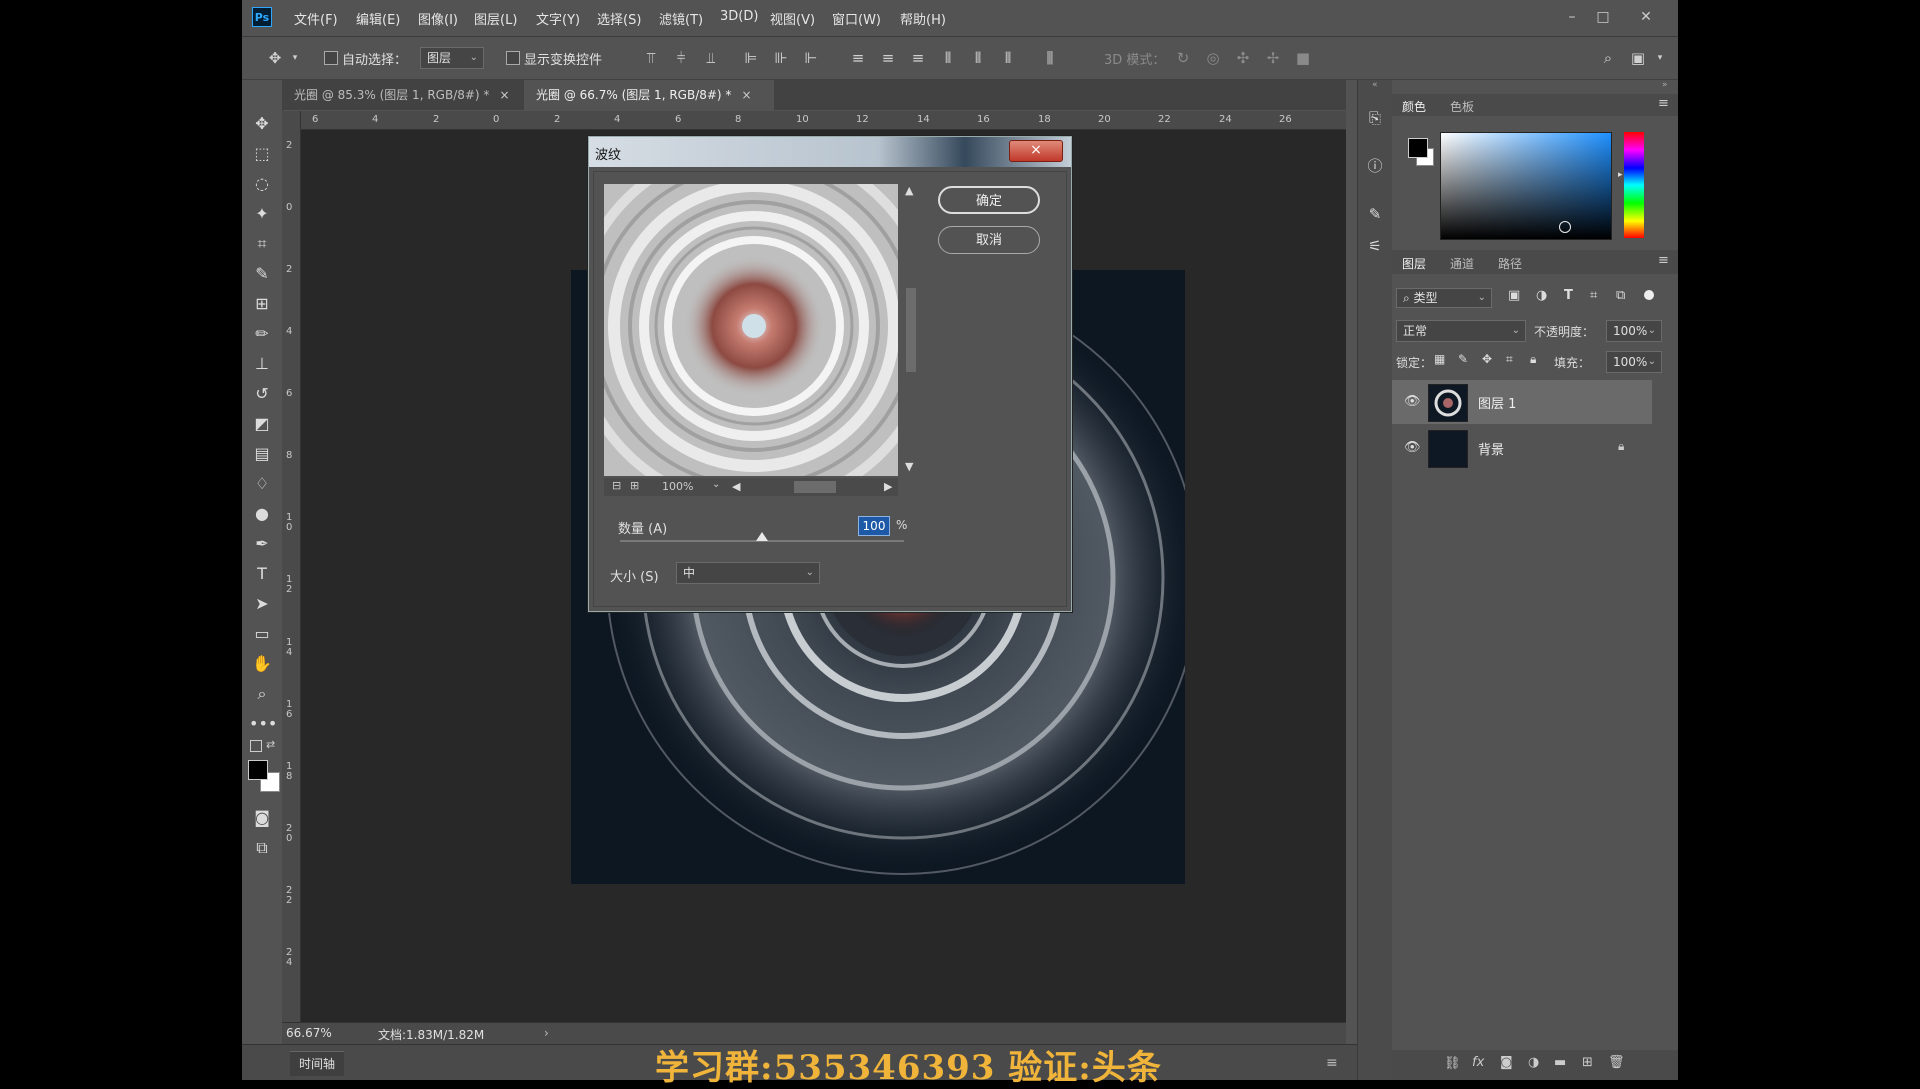  What do you see at coordinates (1541, 295) in the screenshot?
I see `filter-adjustment-icon: ◑` at bounding box center [1541, 295].